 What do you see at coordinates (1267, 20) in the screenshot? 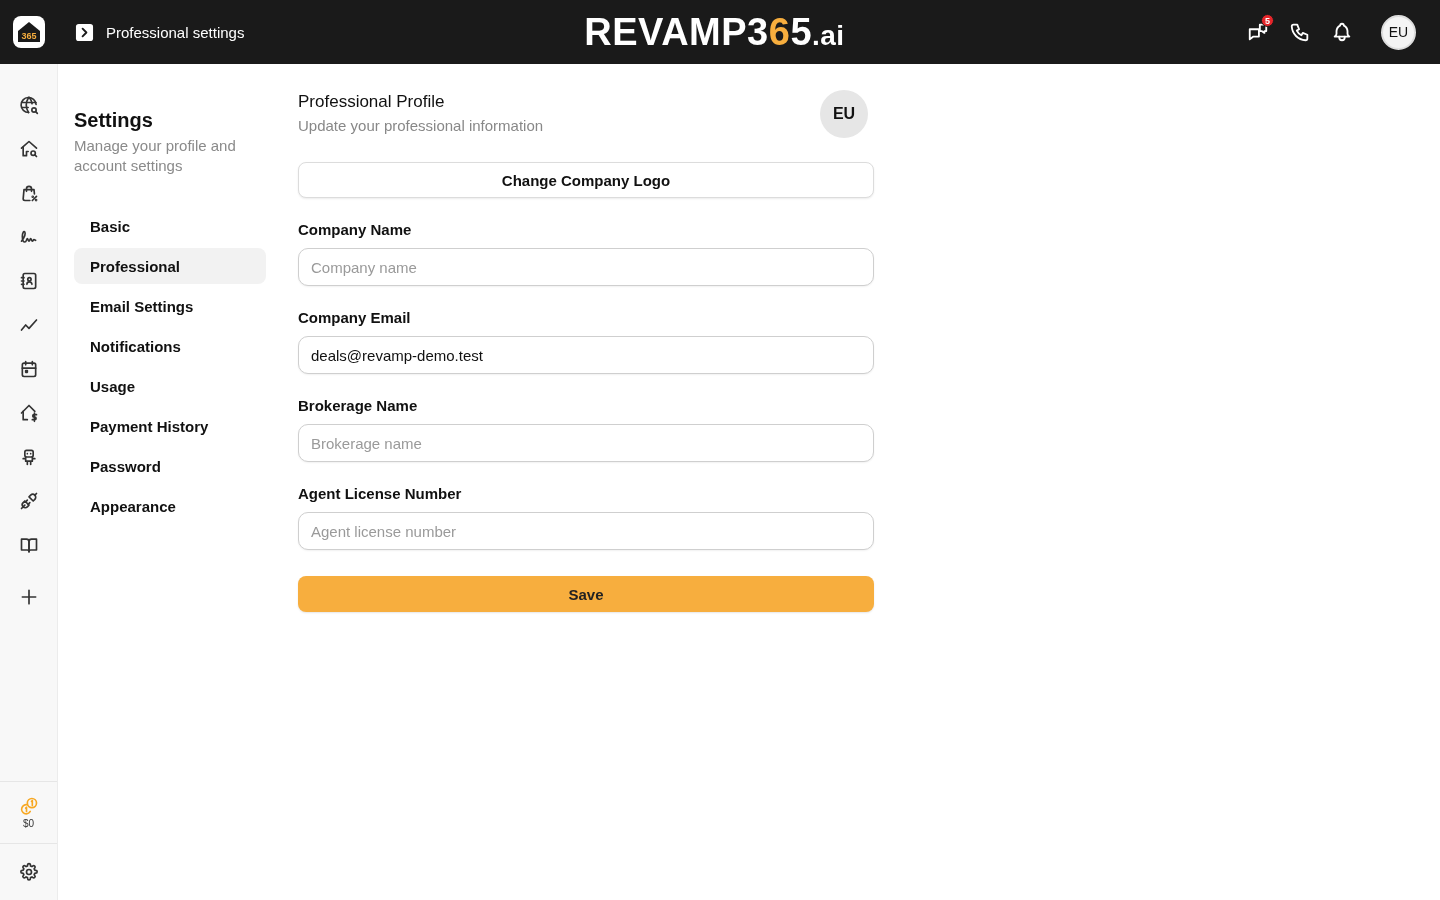
I see `notification-badge: 5` at bounding box center [1267, 20].